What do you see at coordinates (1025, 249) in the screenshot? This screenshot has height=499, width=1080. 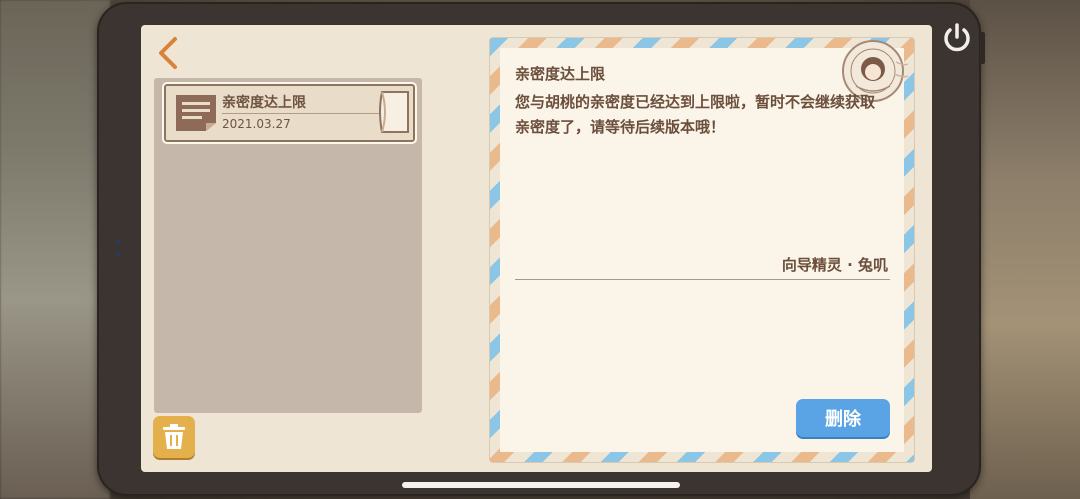 I see `background-scene-right` at bounding box center [1025, 249].